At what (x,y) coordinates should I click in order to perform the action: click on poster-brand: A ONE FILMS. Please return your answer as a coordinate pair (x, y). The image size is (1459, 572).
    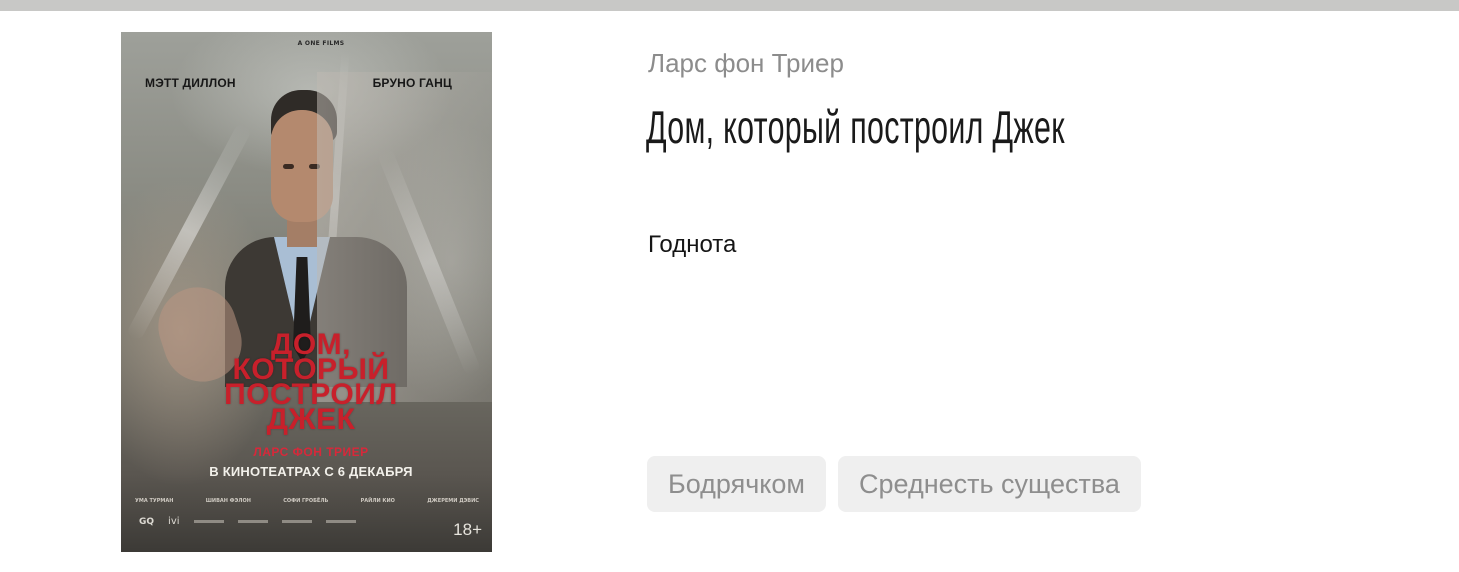
    Looking at the image, I should click on (321, 43).